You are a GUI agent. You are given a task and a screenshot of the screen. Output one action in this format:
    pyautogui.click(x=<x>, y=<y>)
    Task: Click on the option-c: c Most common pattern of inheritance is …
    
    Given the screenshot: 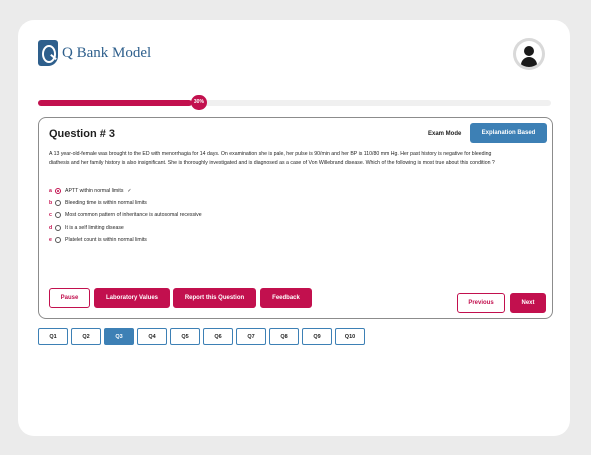 What is the action you would take?
    pyautogui.click(x=125, y=215)
    